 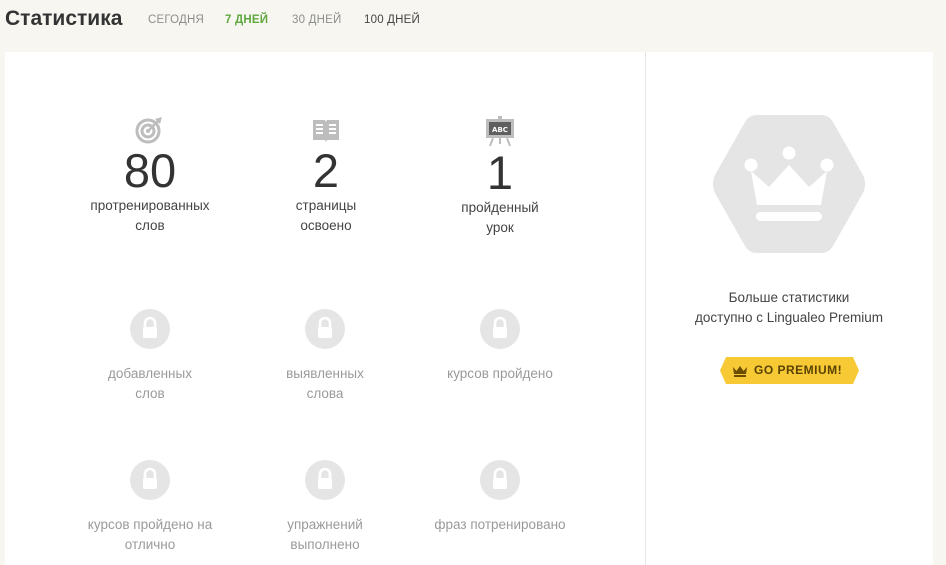 What do you see at coordinates (325, 383) in the screenshot?
I see `locked-stat-label: выявленных слова` at bounding box center [325, 383].